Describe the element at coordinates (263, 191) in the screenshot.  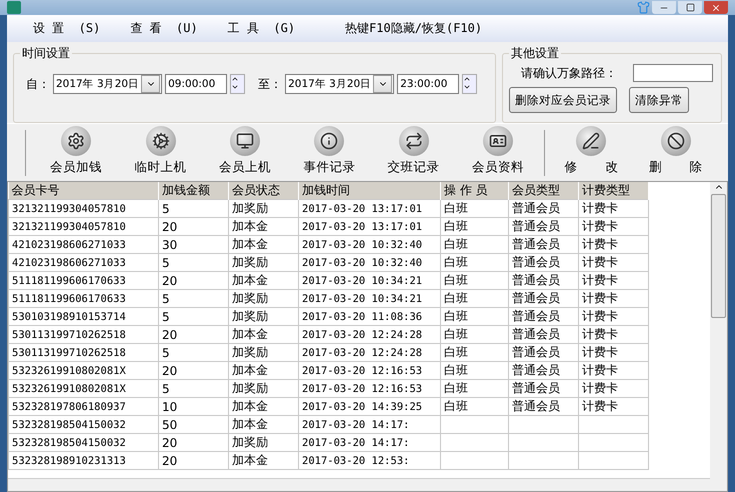
I see `column-header: 会员状态` at that location.